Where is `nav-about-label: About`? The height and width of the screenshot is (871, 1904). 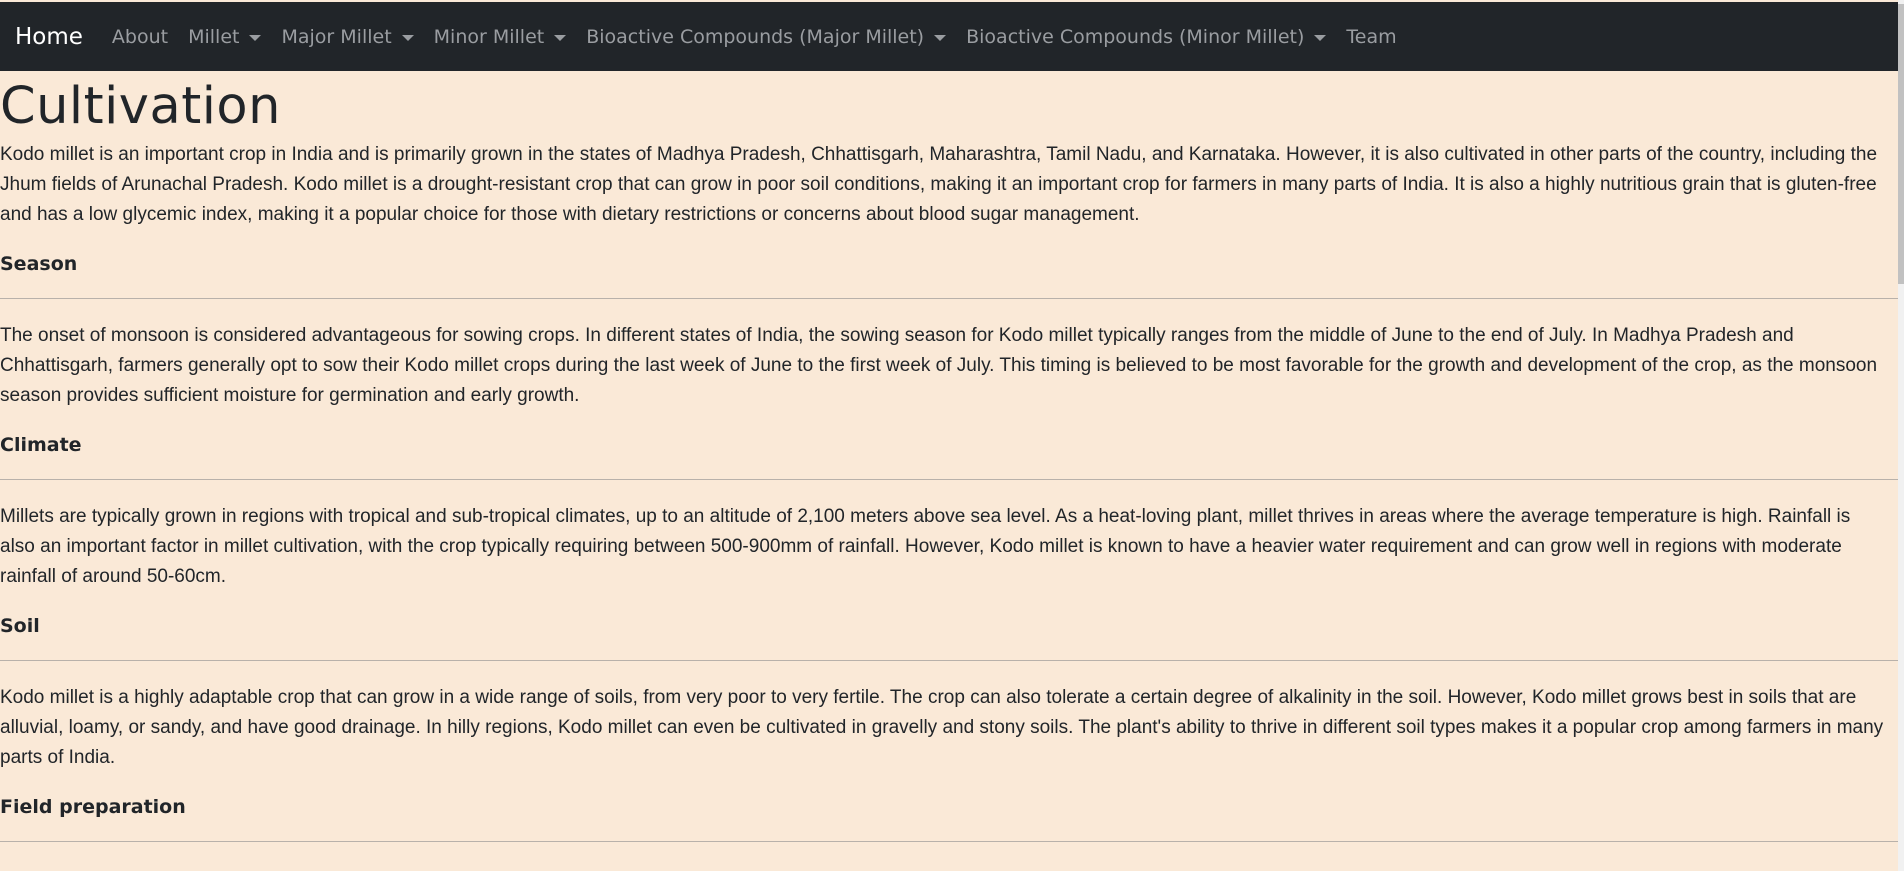 nav-about-label: About is located at coordinates (140, 36).